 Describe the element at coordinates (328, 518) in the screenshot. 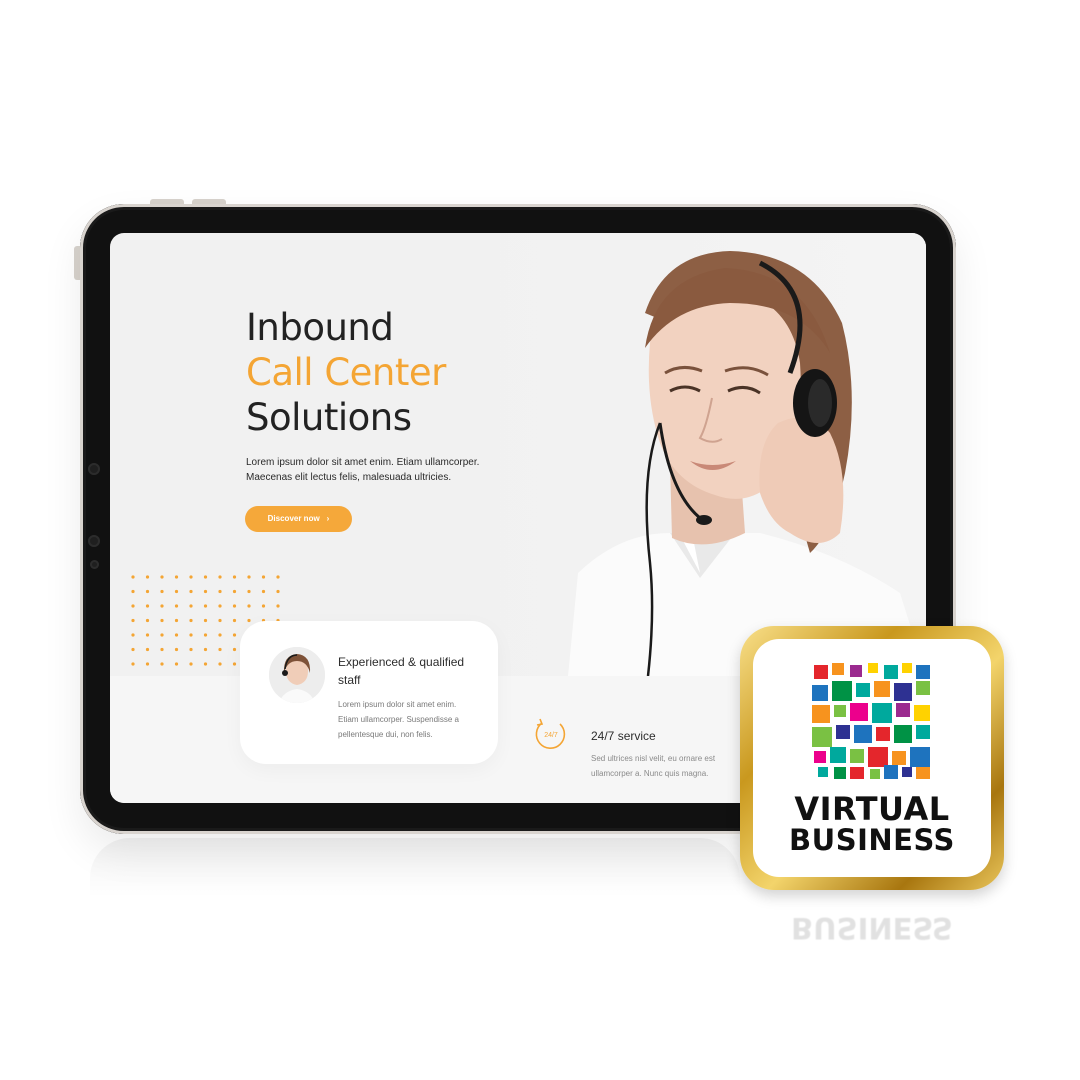

I see `chevron-right-icon: ›` at that location.